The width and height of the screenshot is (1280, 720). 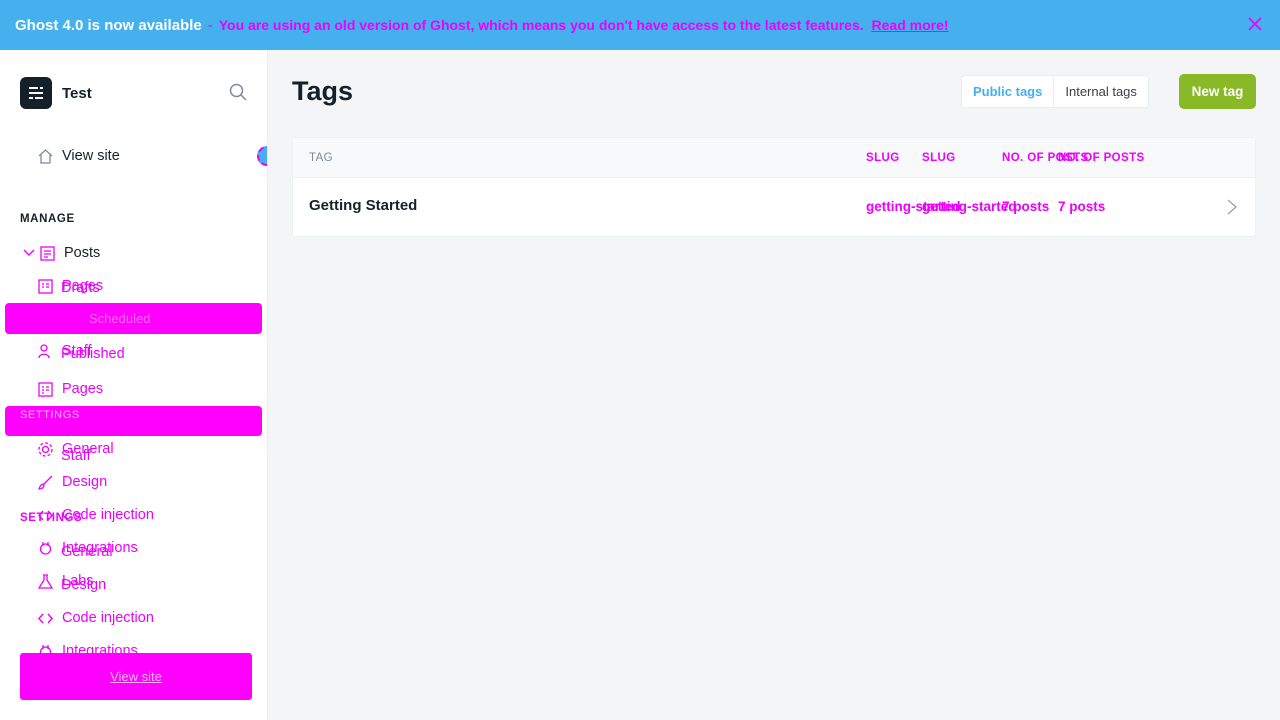 I want to click on site-logo, so click(x=36, y=93).